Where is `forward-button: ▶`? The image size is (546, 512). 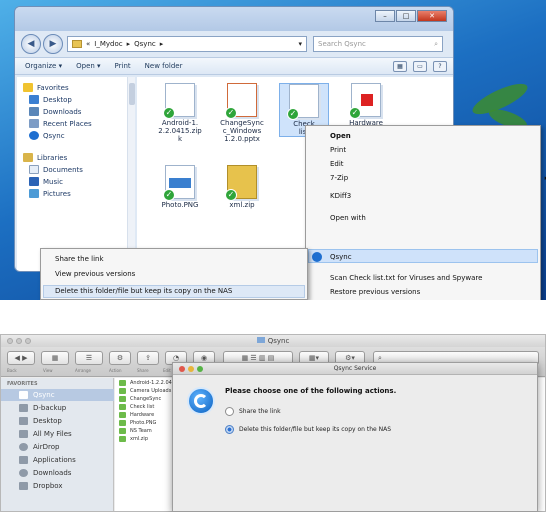
forward-button: ▶ is located at coordinates (53, 44).